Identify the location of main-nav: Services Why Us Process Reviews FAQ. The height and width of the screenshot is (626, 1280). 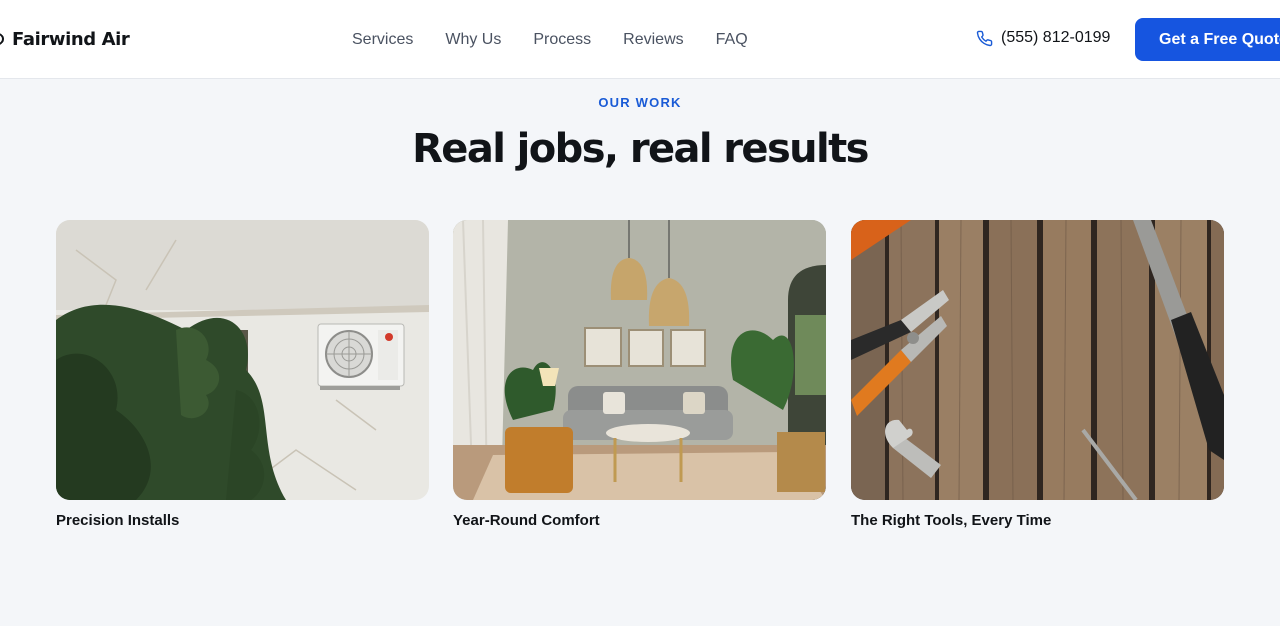
(566, 39).